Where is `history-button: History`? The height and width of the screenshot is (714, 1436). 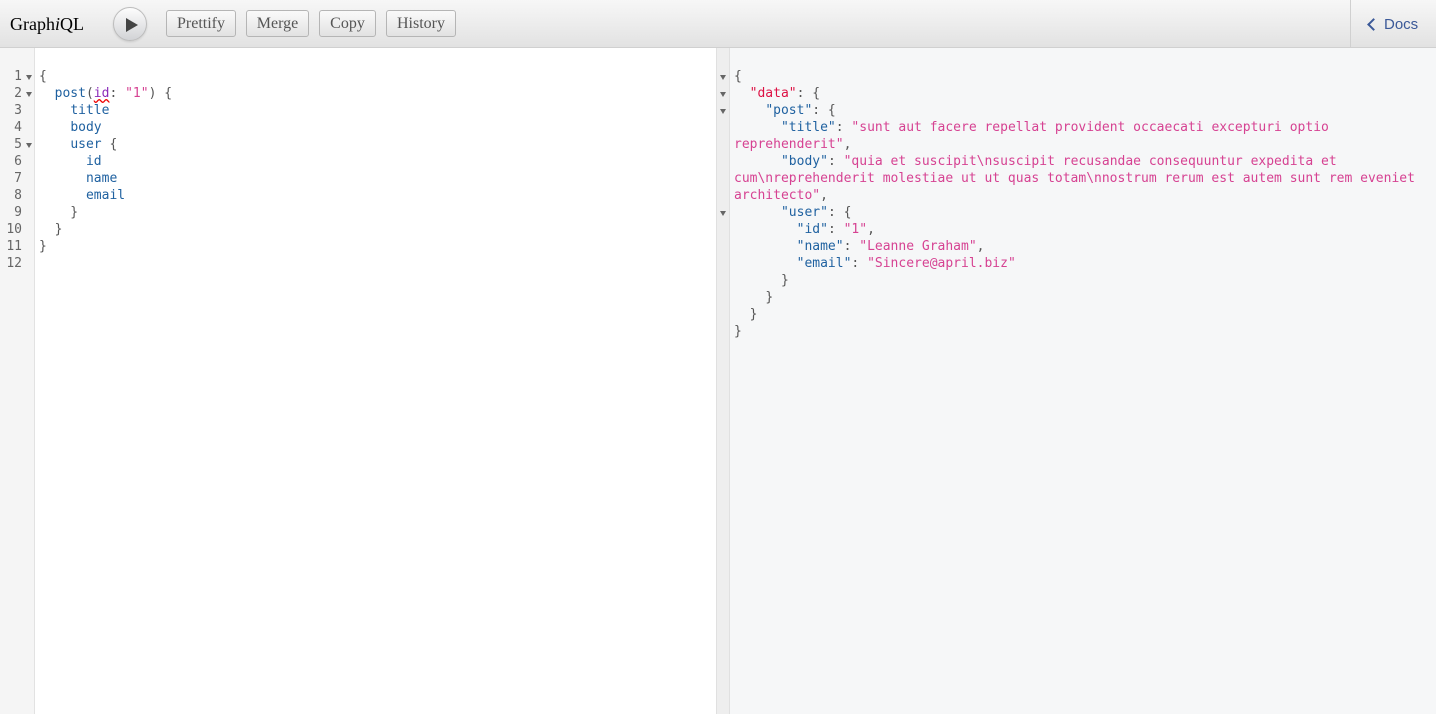
history-button: History is located at coordinates (421, 23).